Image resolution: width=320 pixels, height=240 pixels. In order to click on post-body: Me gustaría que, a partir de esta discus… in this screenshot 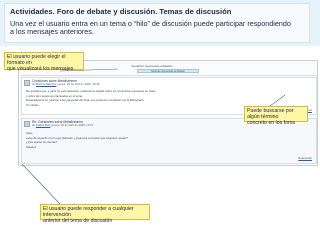, I will do `click(169, 98)`.